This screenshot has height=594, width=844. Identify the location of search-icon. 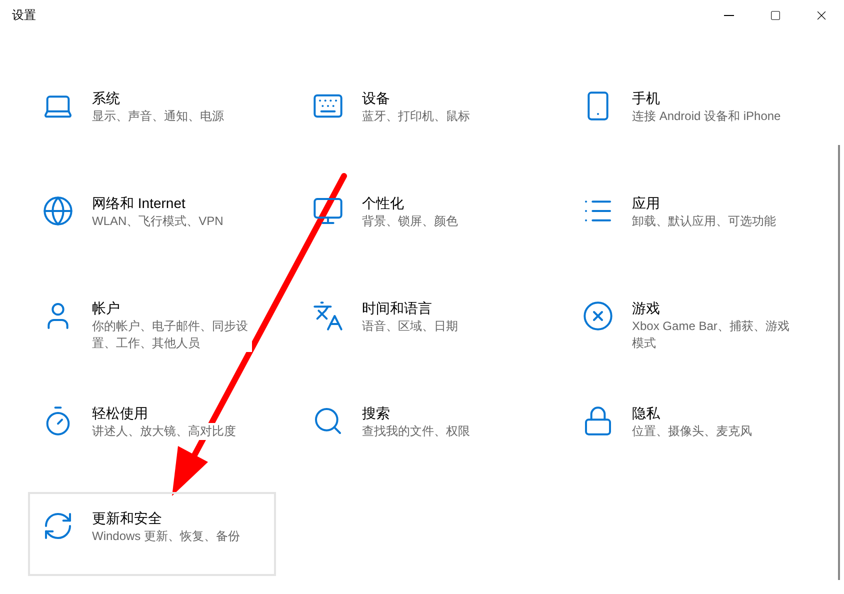
(328, 421).